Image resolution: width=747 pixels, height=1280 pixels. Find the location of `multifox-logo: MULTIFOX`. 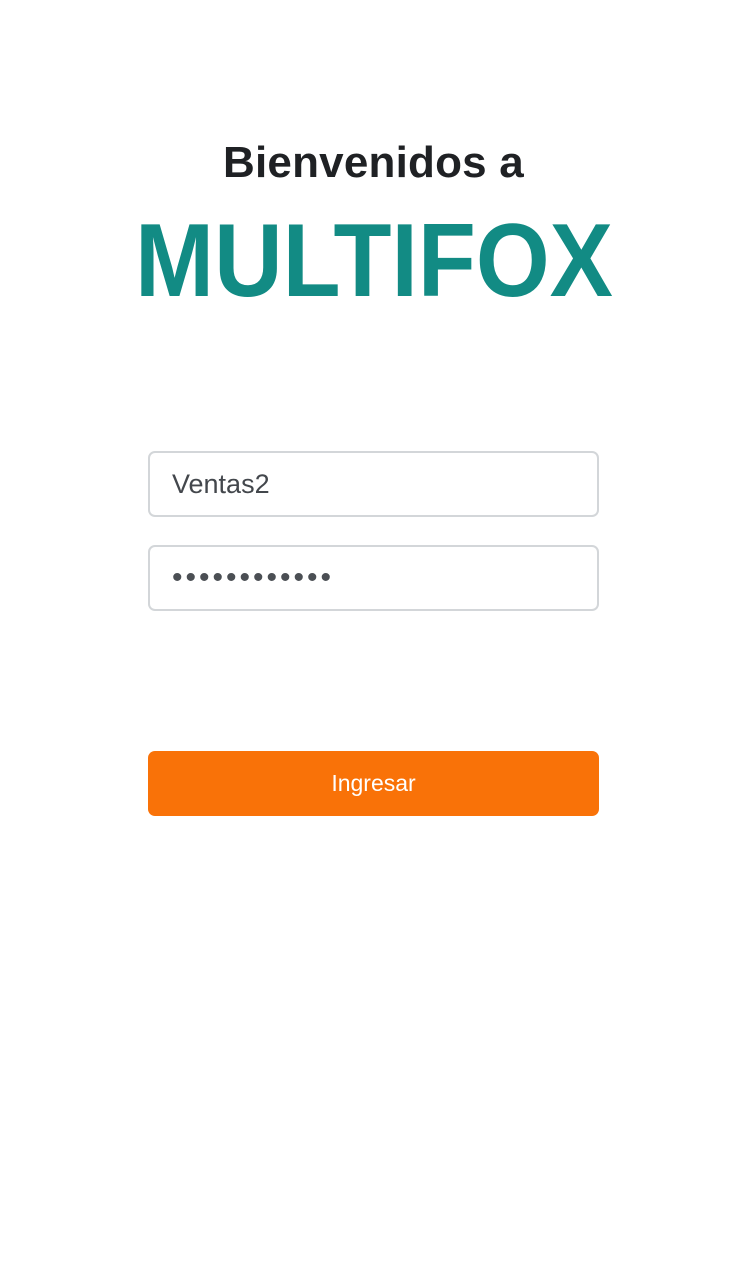

multifox-logo: MULTIFOX is located at coordinates (374, 258).